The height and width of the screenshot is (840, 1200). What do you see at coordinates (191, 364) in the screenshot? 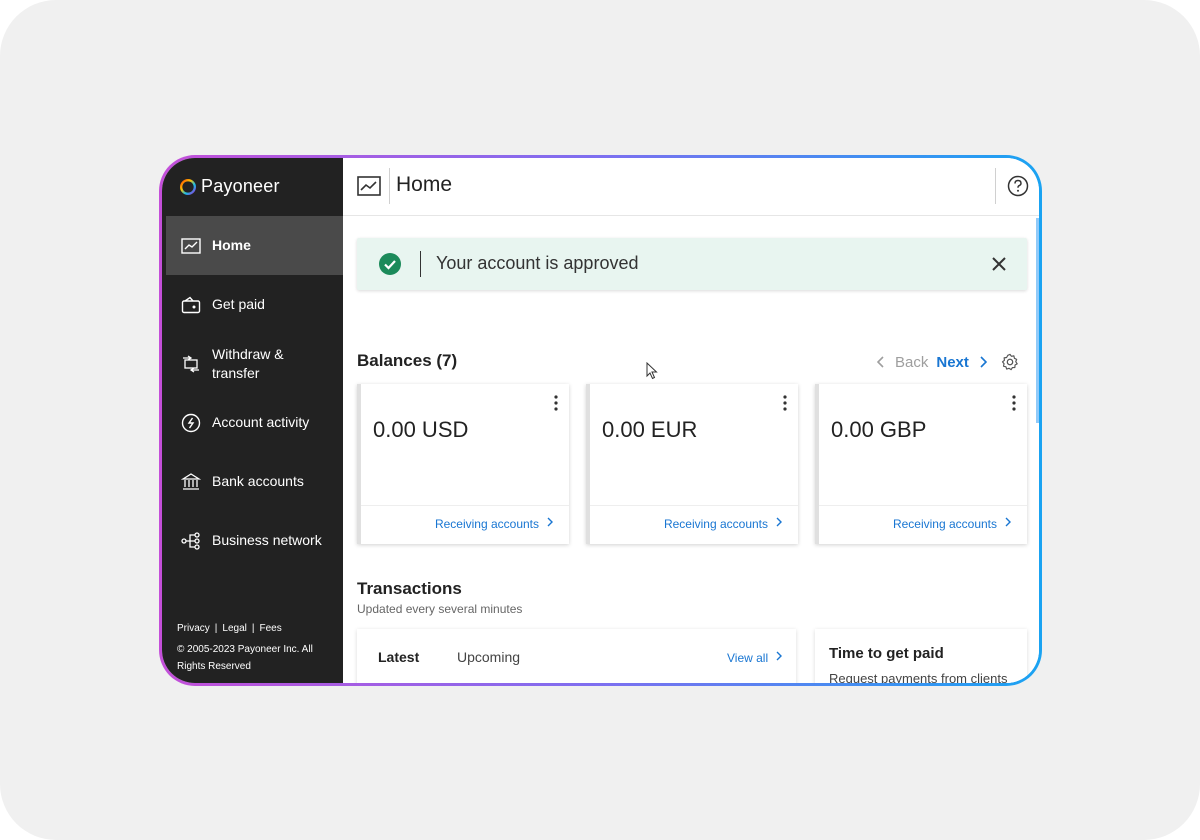
I see `transfer-icon` at bounding box center [191, 364].